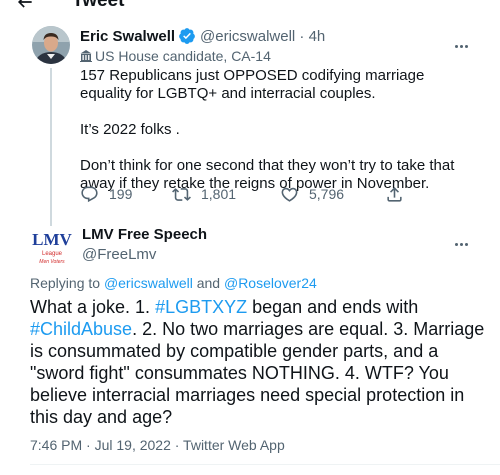  Describe the element at coordinates (144, 234) in the screenshot. I see `author-name: LMV Free Speech` at that location.